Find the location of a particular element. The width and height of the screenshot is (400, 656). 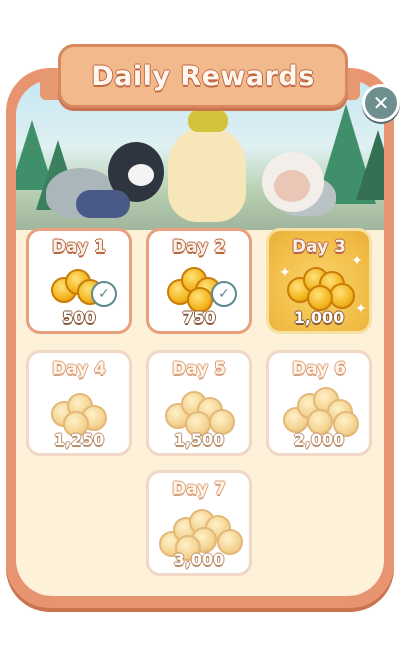

reward-card-day-1: Day 1 ✓ 500 is located at coordinates (79, 281).